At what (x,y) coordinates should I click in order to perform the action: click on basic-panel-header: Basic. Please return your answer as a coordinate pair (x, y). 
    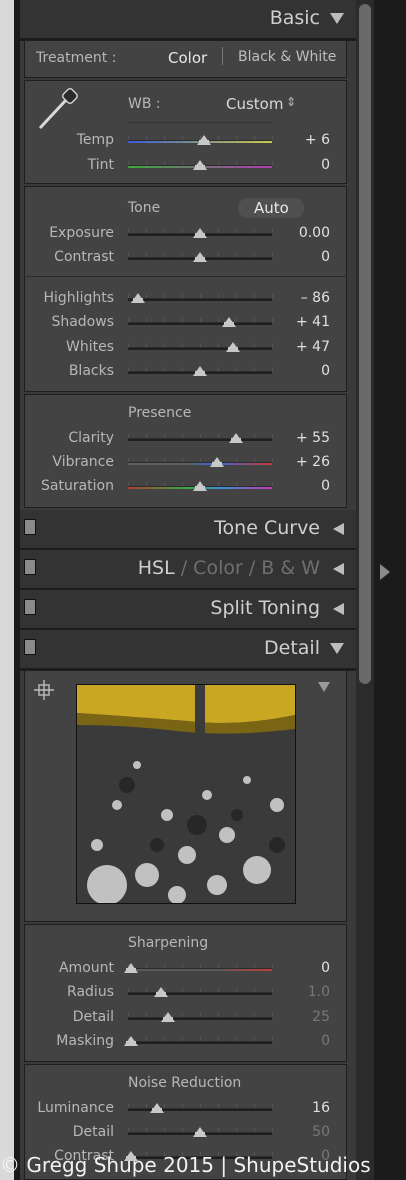
    Looking at the image, I should click on (188, 20).